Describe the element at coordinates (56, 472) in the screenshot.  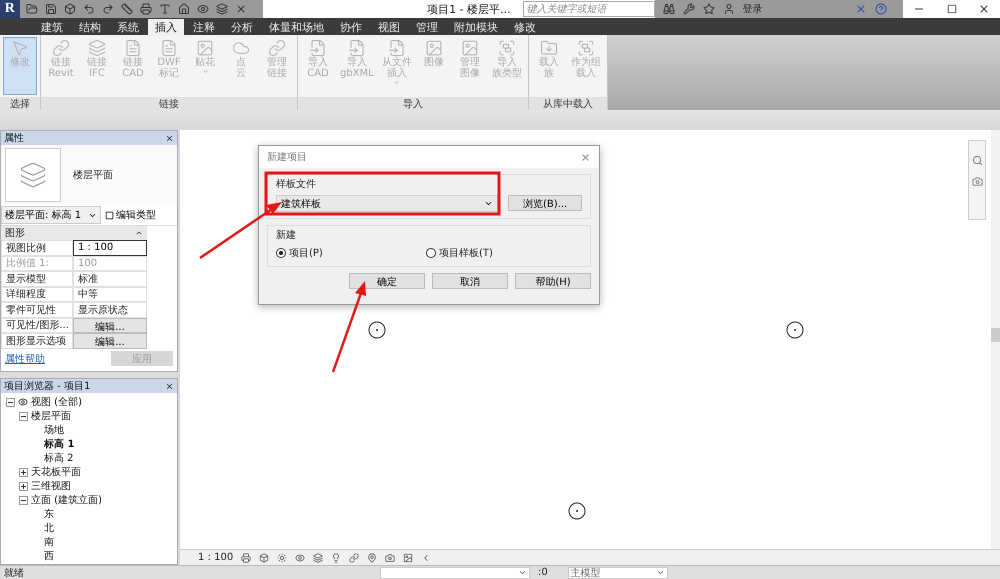
I see `tree-item: 天花板平面` at that location.